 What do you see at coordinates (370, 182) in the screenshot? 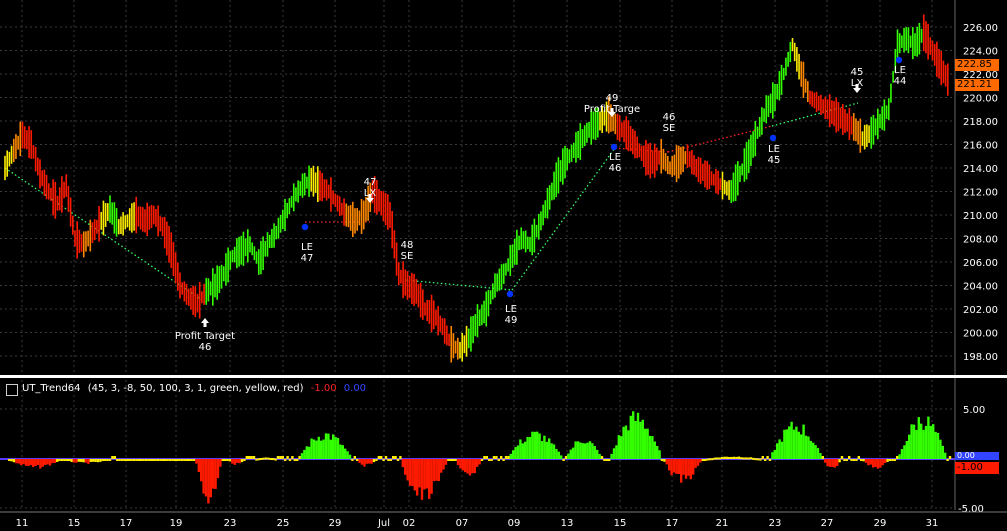
I see `signal-label: 47` at bounding box center [370, 182].